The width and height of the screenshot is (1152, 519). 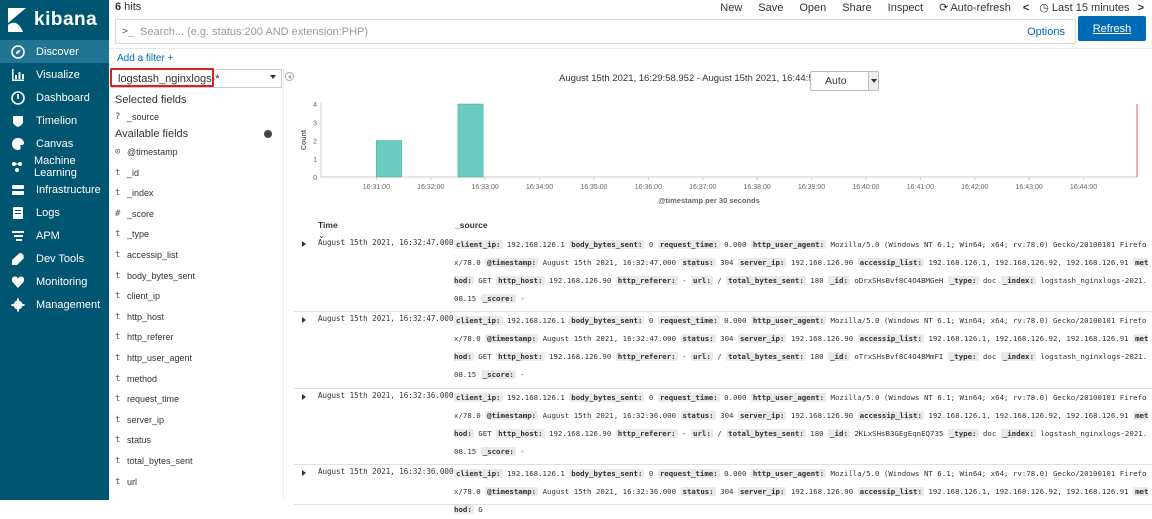 I want to click on auto-refresh-button: ⟳ Auto-refresh, so click(x=975, y=8).